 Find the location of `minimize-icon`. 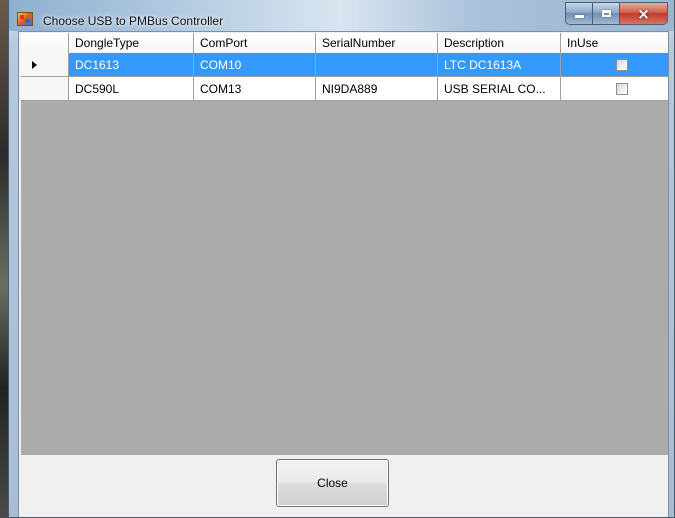

minimize-icon is located at coordinates (579, 16).